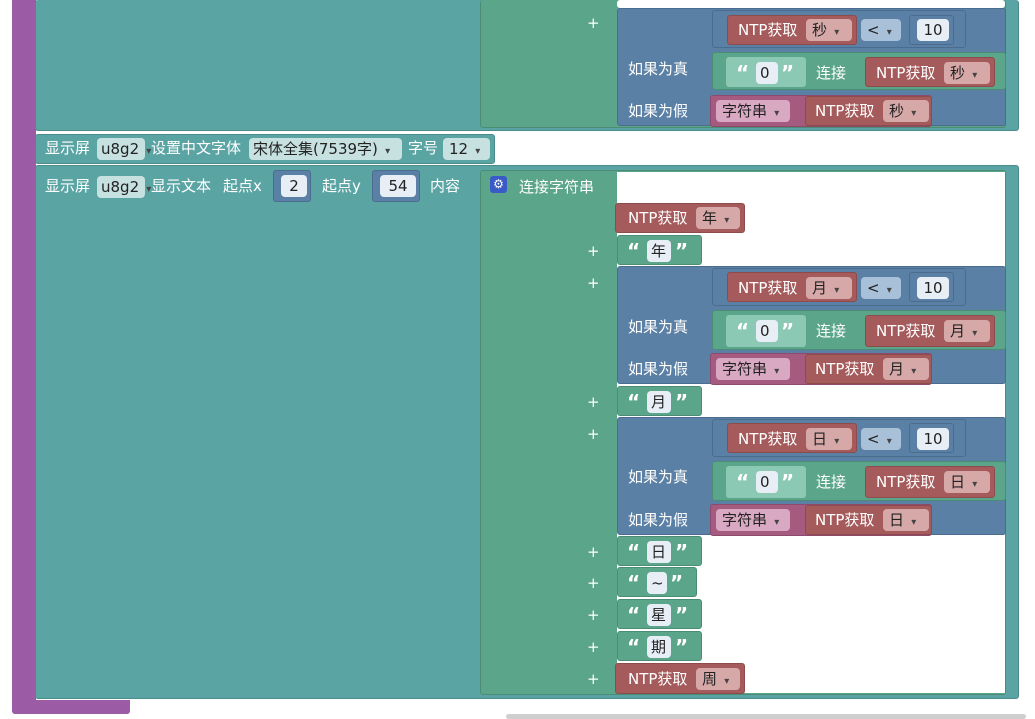 This screenshot has width=1035, height=719. What do you see at coordinates (557, 187) in the screenshot?
I see `concat-label: 连接字符串` at bounding box center [557, 187].